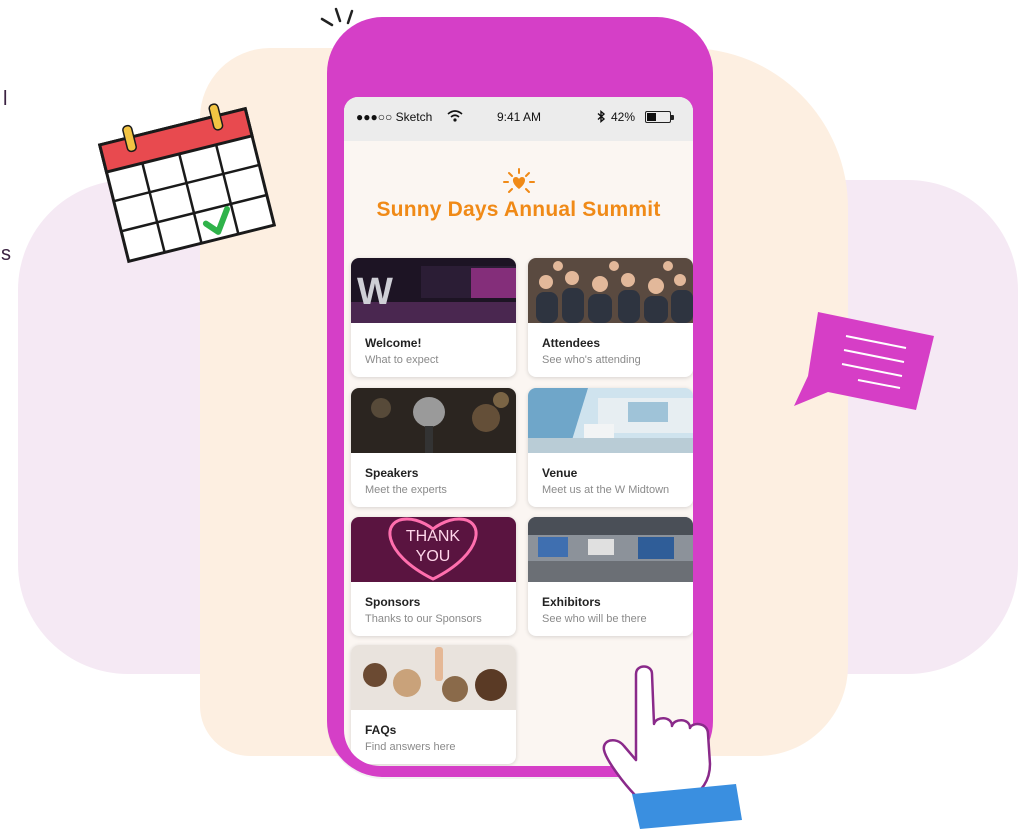 This screenshot has width=1025, height=832. What do you see at coordinates (433, 536) in the screenshot?
I see `neon-thank-text: THANK` at bounding box center [433, 536].